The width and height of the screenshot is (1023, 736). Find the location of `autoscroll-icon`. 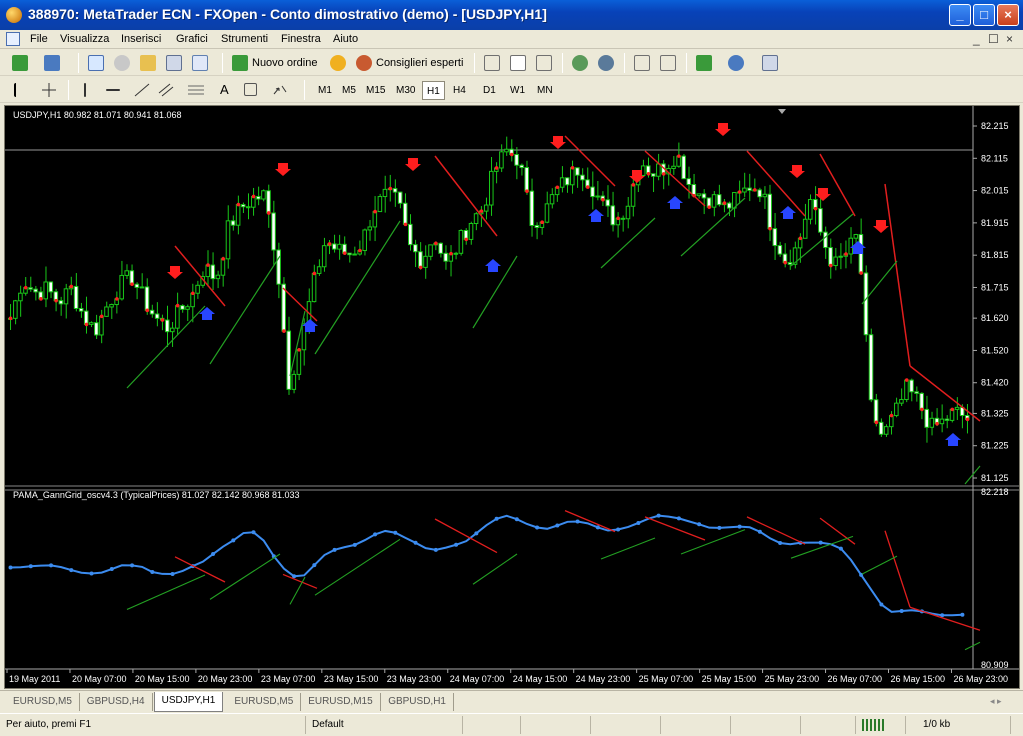

autoscroll-icon is located at coordinates (642, 63).